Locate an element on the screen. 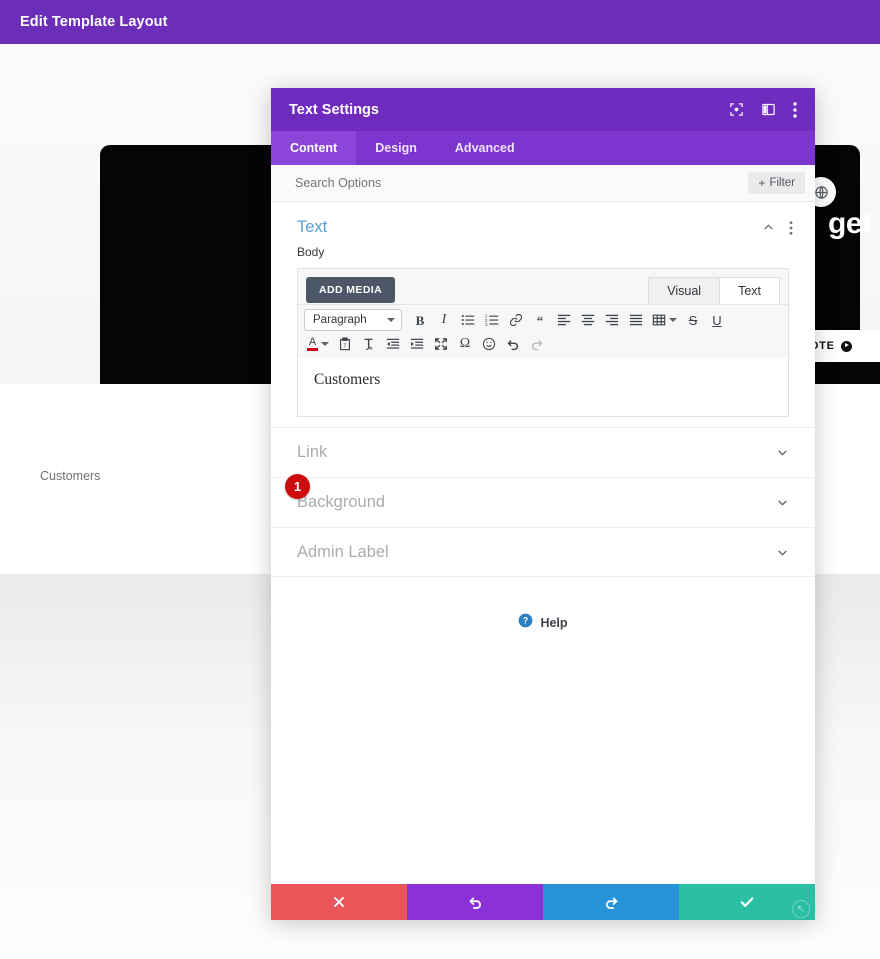 The image size is (880, 959). toolbar-row-2: A T x Ω is located at coordinates (543, 344).